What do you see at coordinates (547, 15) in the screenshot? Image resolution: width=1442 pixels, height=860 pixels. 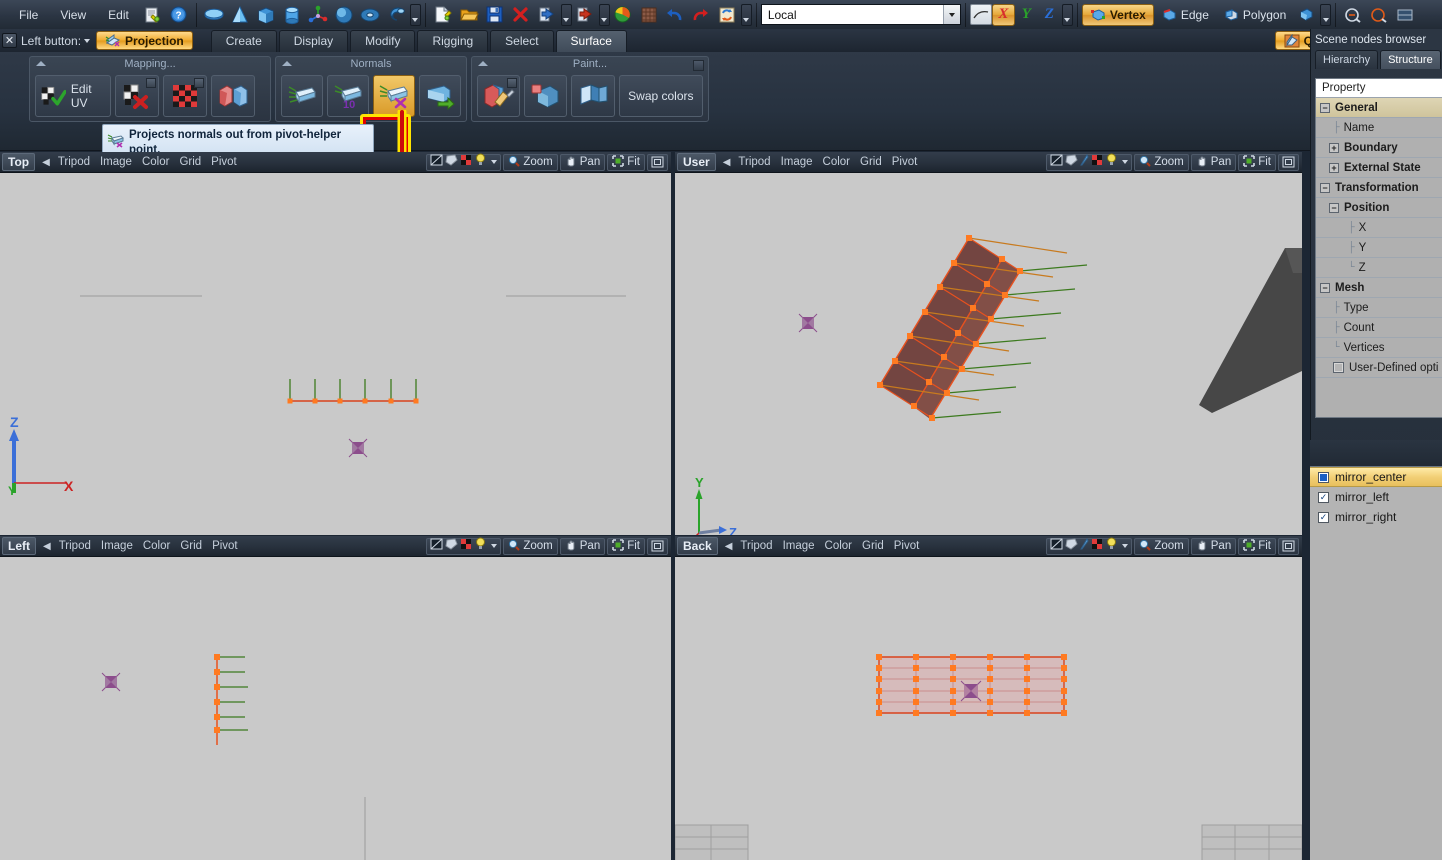 I see `import-icon` at bounding box center [547, 15].